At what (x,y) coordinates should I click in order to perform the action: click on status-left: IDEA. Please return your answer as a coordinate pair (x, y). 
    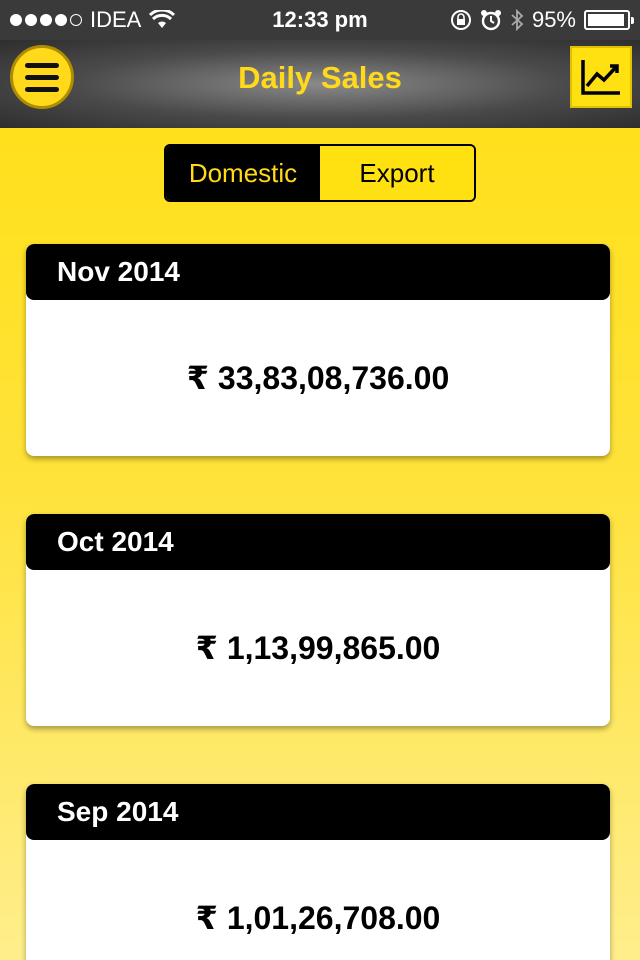
    Looking at the image, I should click on (93, 20).